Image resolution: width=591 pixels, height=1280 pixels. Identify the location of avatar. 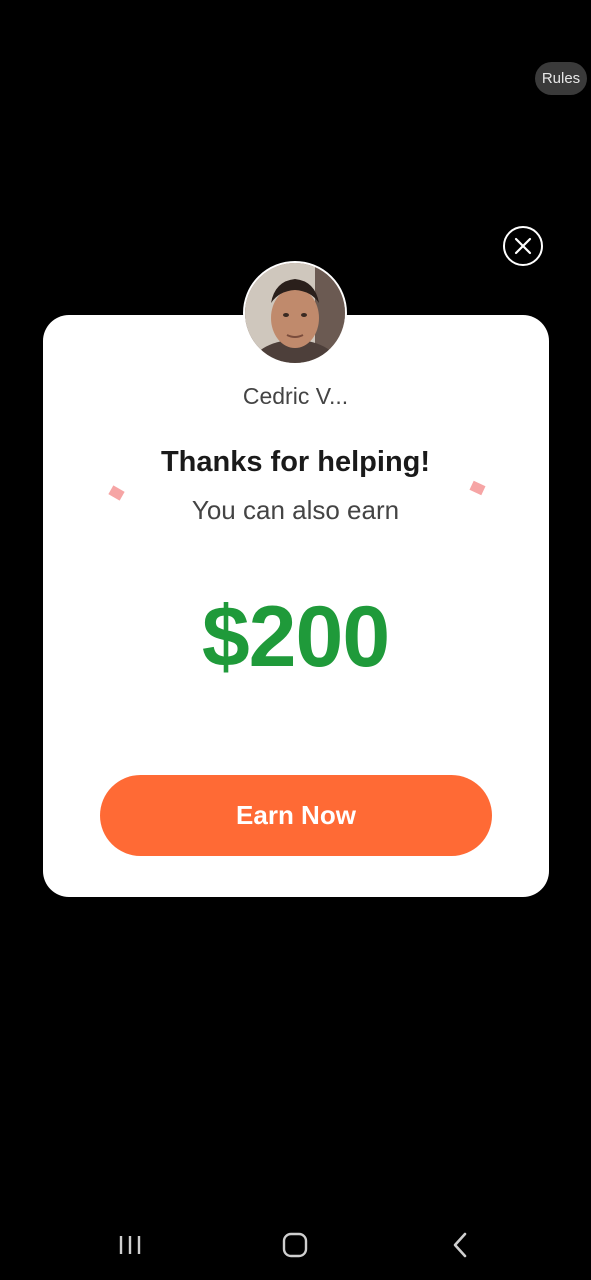
(295, 313).